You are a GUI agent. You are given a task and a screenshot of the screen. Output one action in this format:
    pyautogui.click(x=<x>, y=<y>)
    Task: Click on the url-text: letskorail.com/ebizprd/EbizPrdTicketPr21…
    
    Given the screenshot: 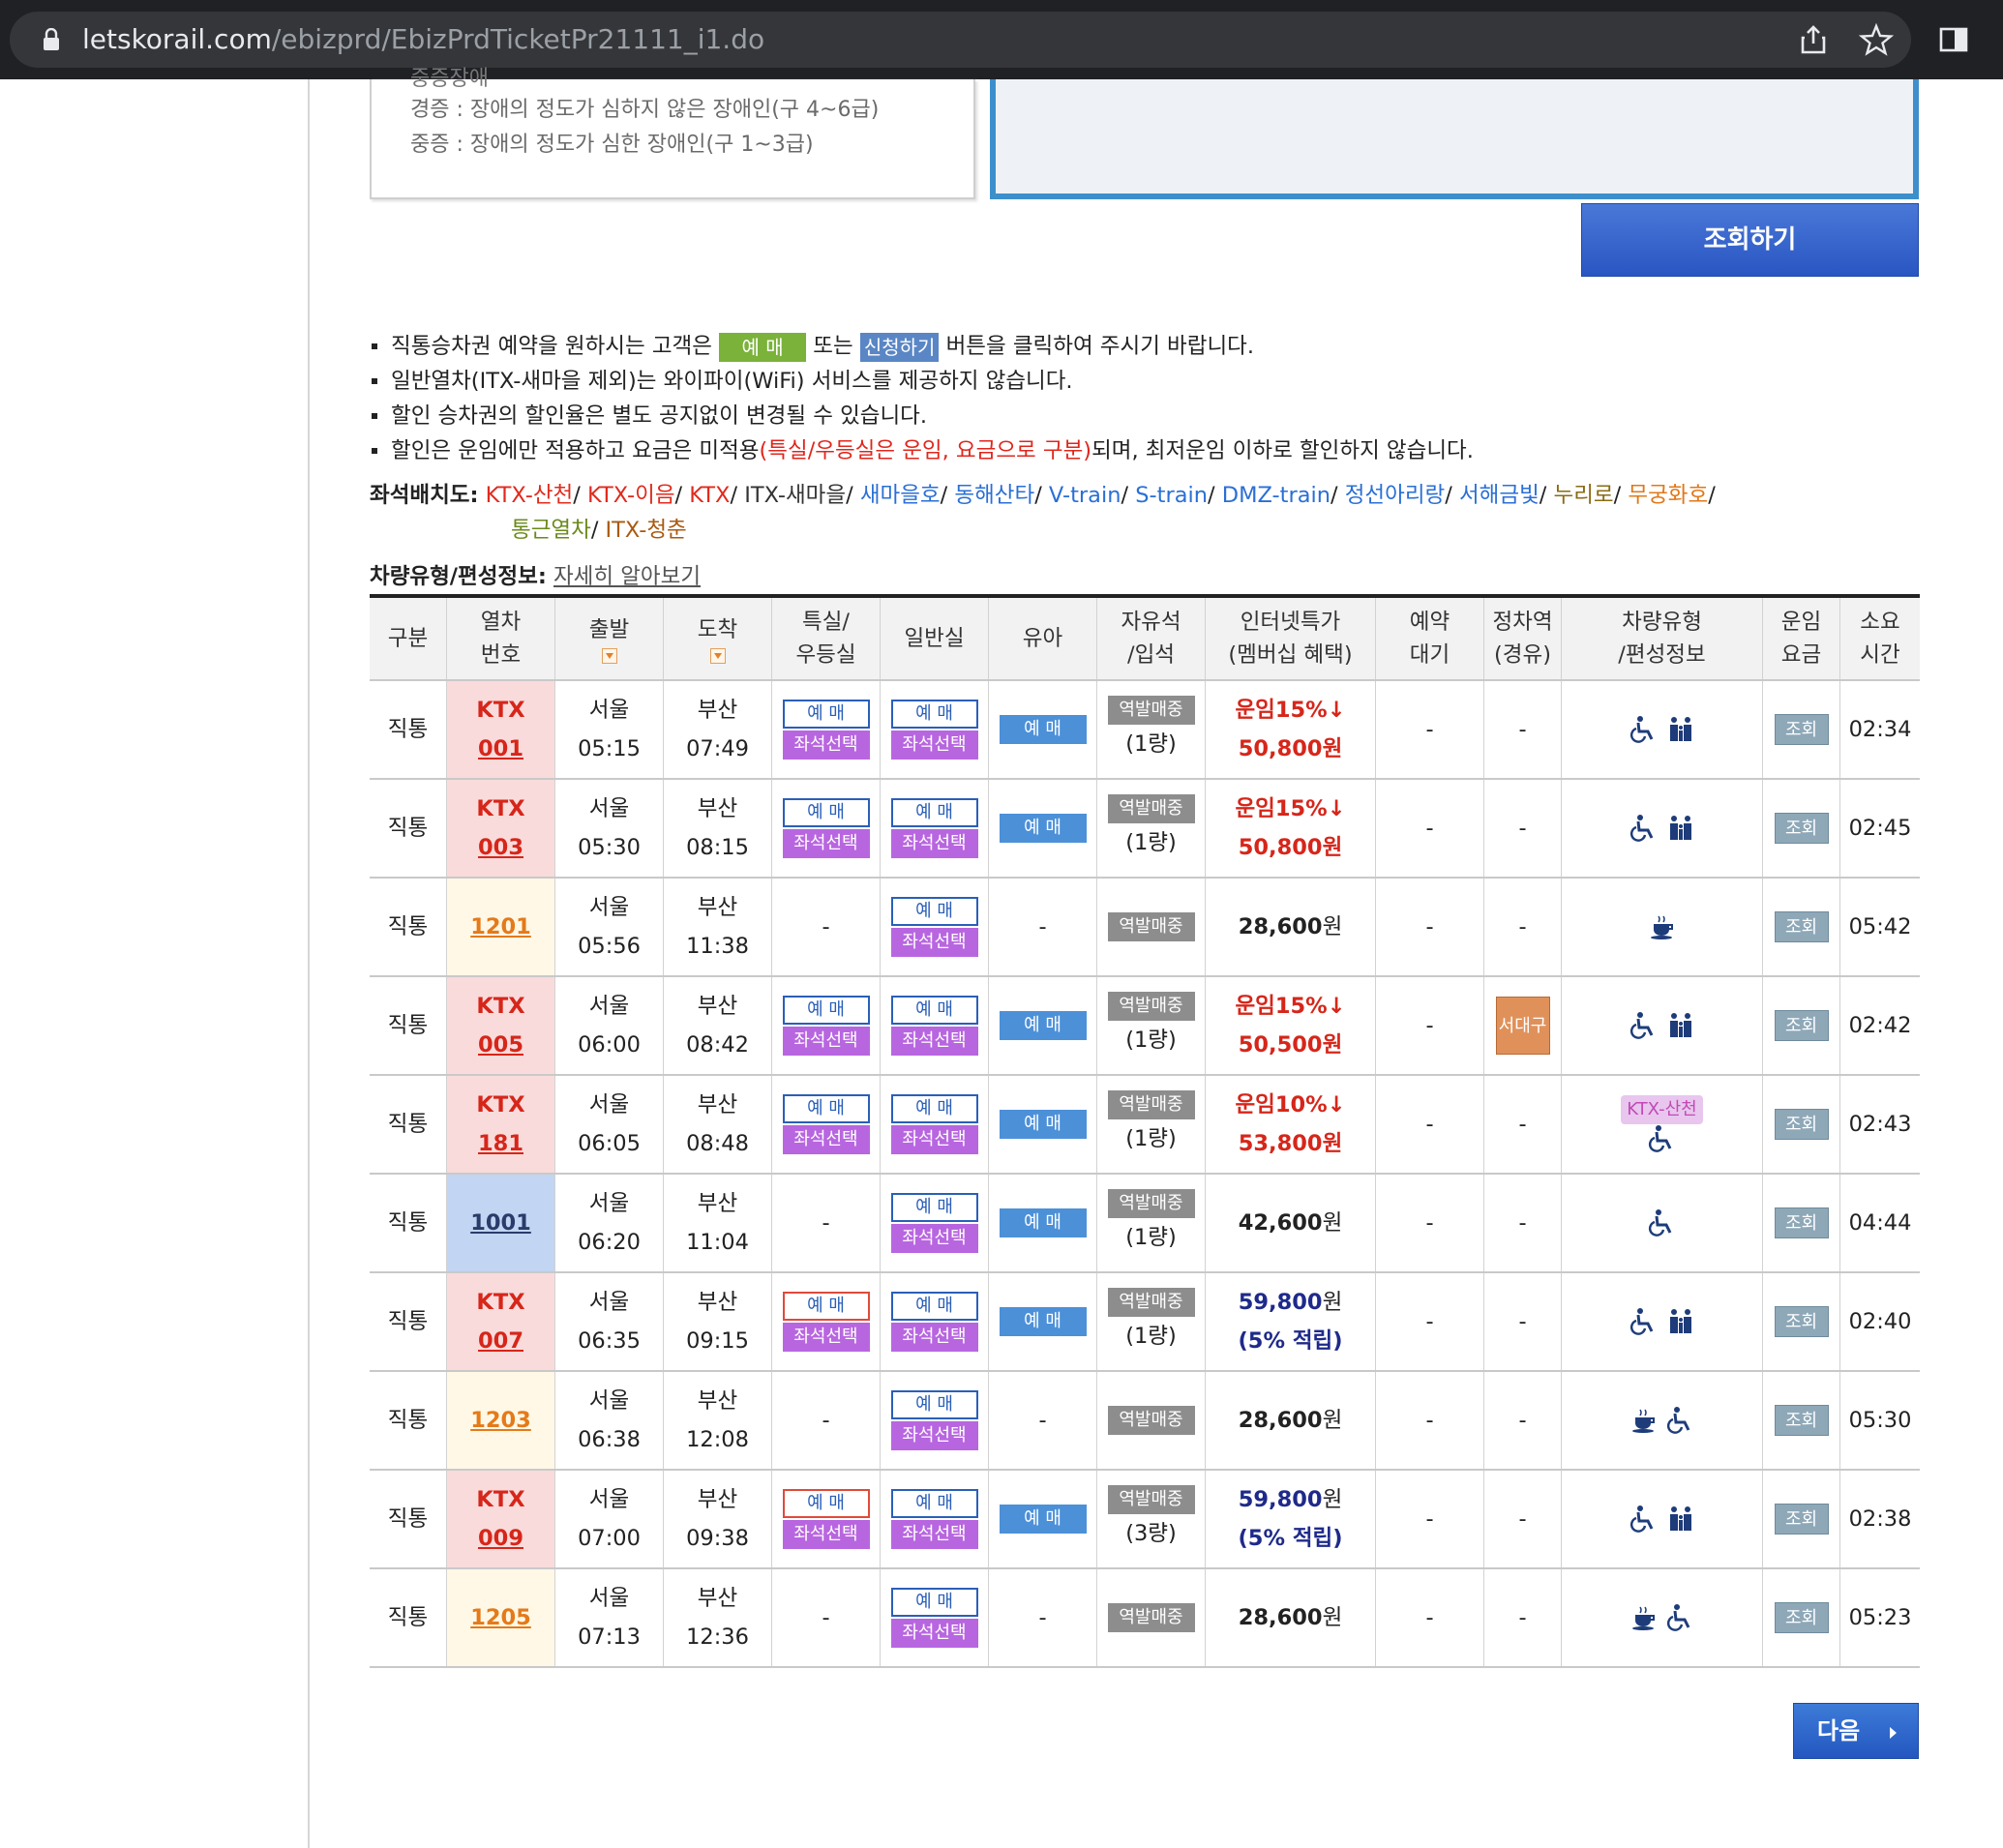 What is the action you would take?
    pyautogui.click(x=423, y=39)
    